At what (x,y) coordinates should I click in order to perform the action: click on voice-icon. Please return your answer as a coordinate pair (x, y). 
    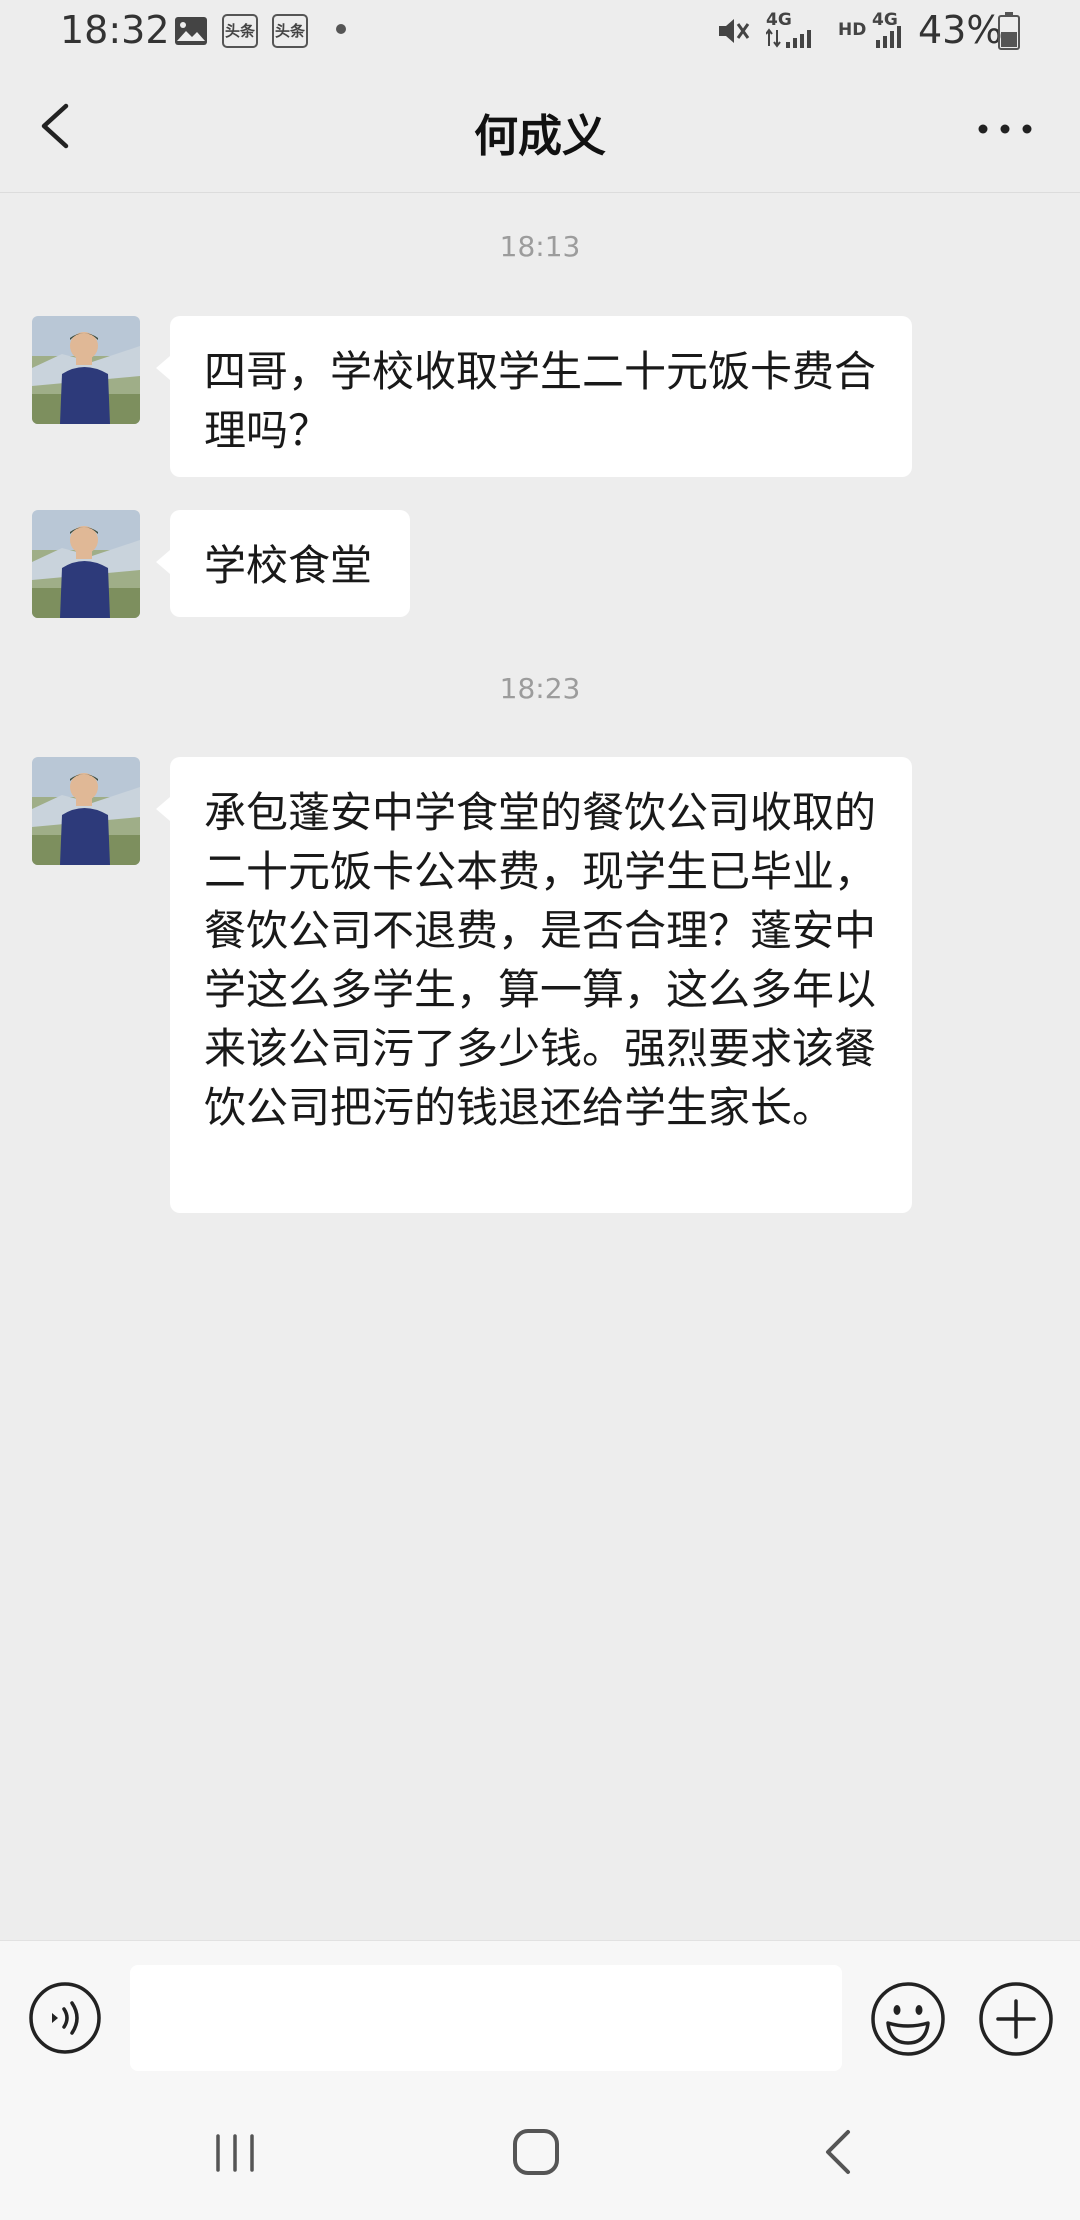
    Looking at the image, I should click on (65, 2018).